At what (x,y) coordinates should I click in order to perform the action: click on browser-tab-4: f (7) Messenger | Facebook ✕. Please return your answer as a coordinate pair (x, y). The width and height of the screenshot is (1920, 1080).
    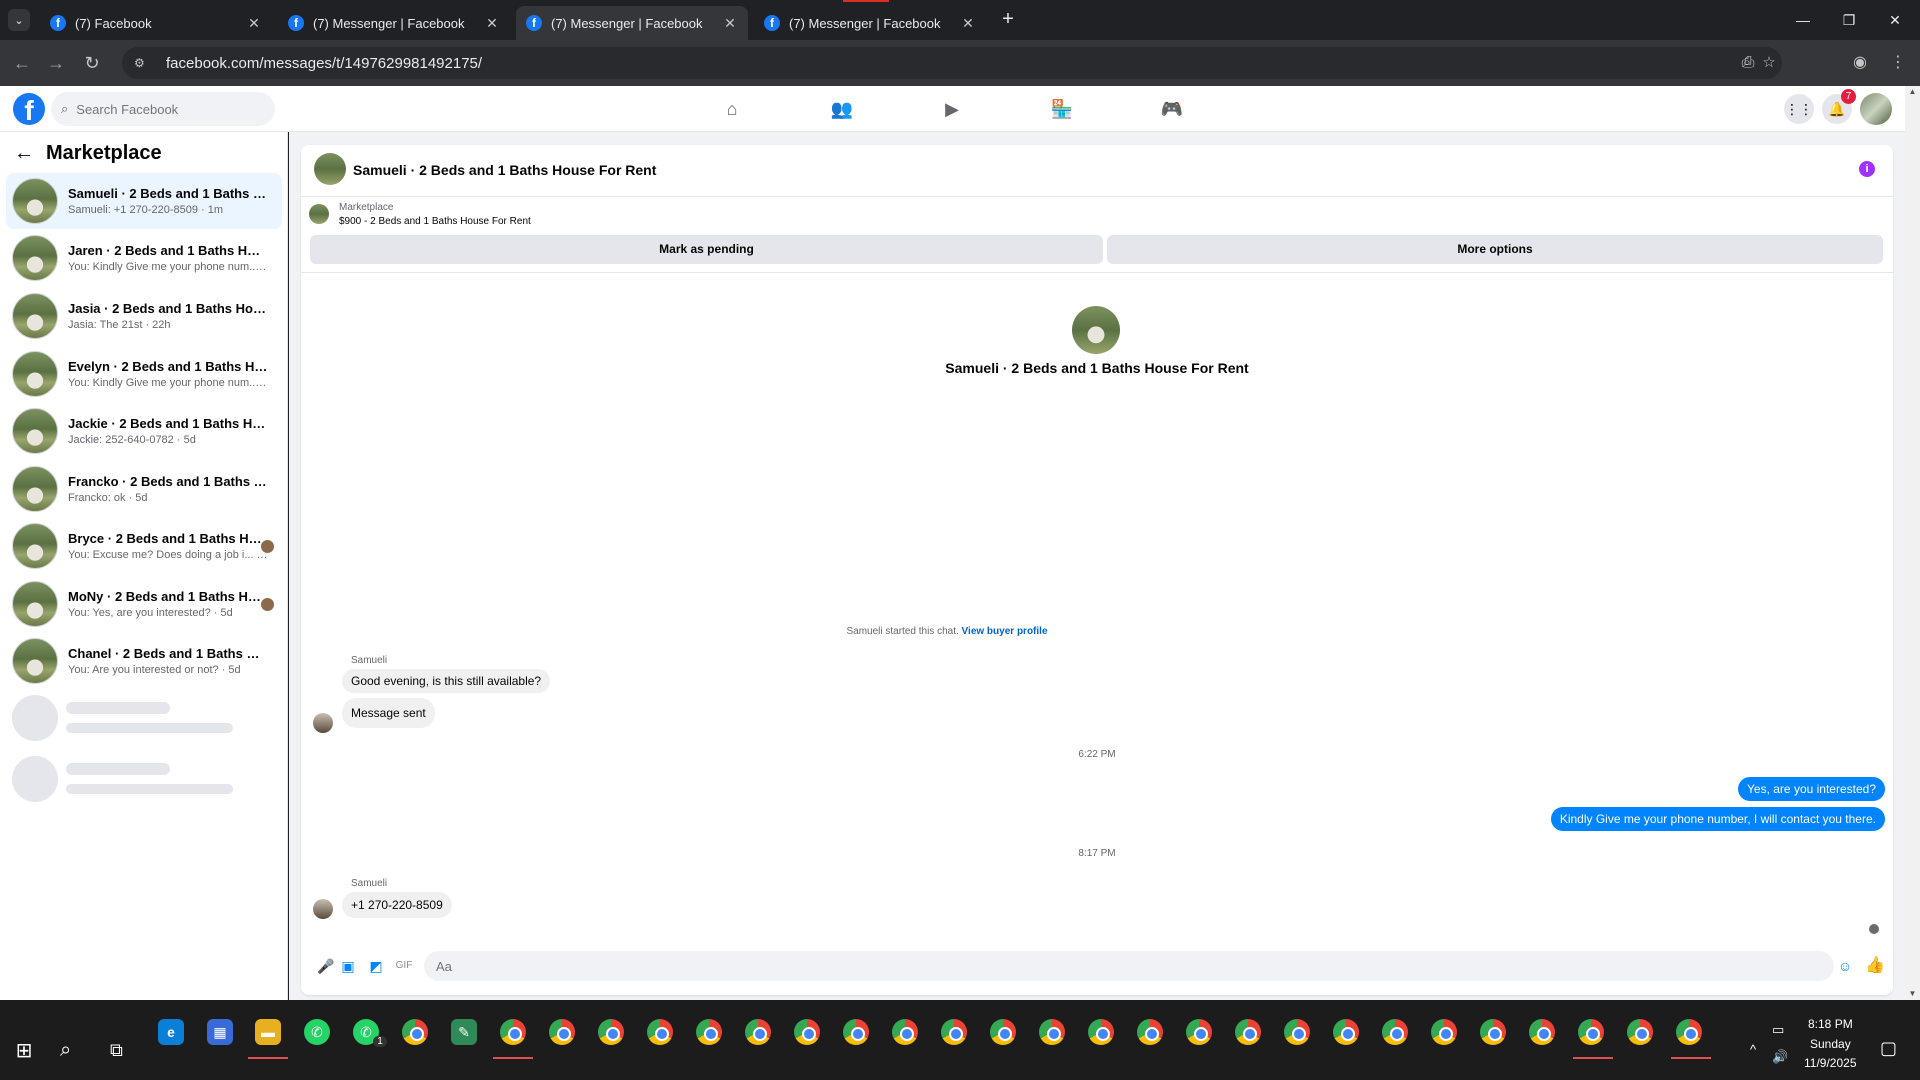
    Looking at the image, I should click on (870, 23).